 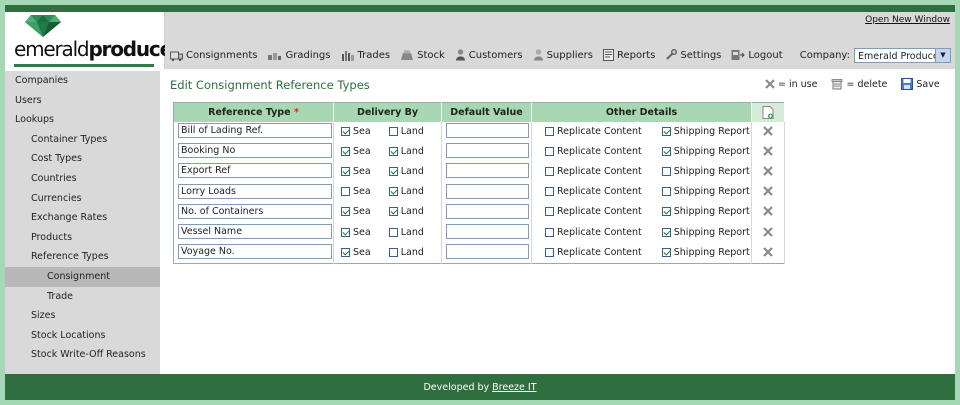 What do you see at coordinates (82, 159) in the screenshot?
I see `sidebar-item-cost-types: Cost Types` at bounding box center [82, 159].